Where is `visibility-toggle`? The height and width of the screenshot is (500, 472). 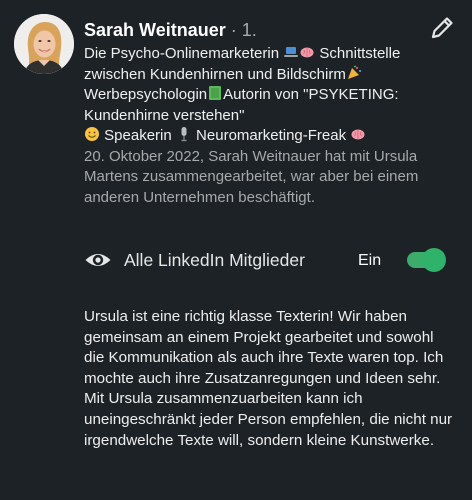
visibility-toggle is located at coordinates (425, 260).